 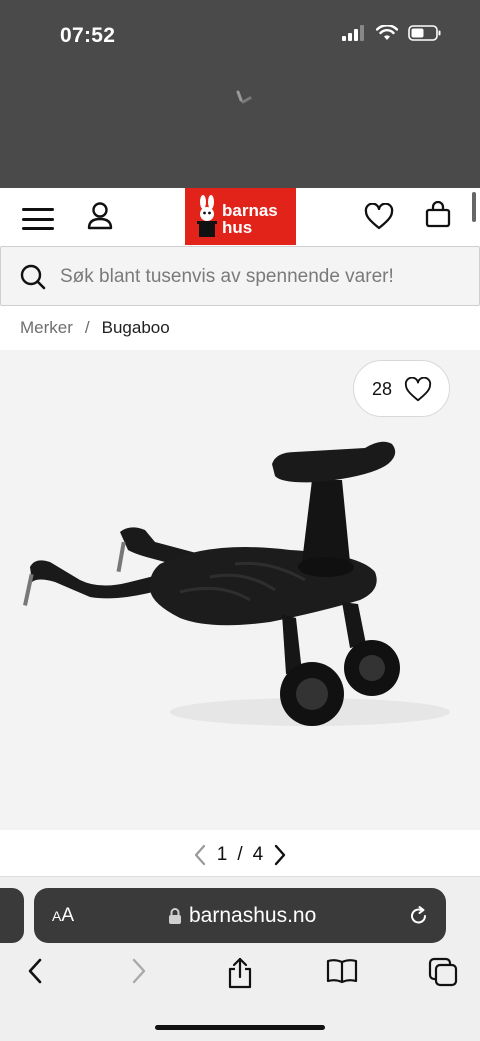 I want to click on wifi-icon, so click(x=387, y=32).